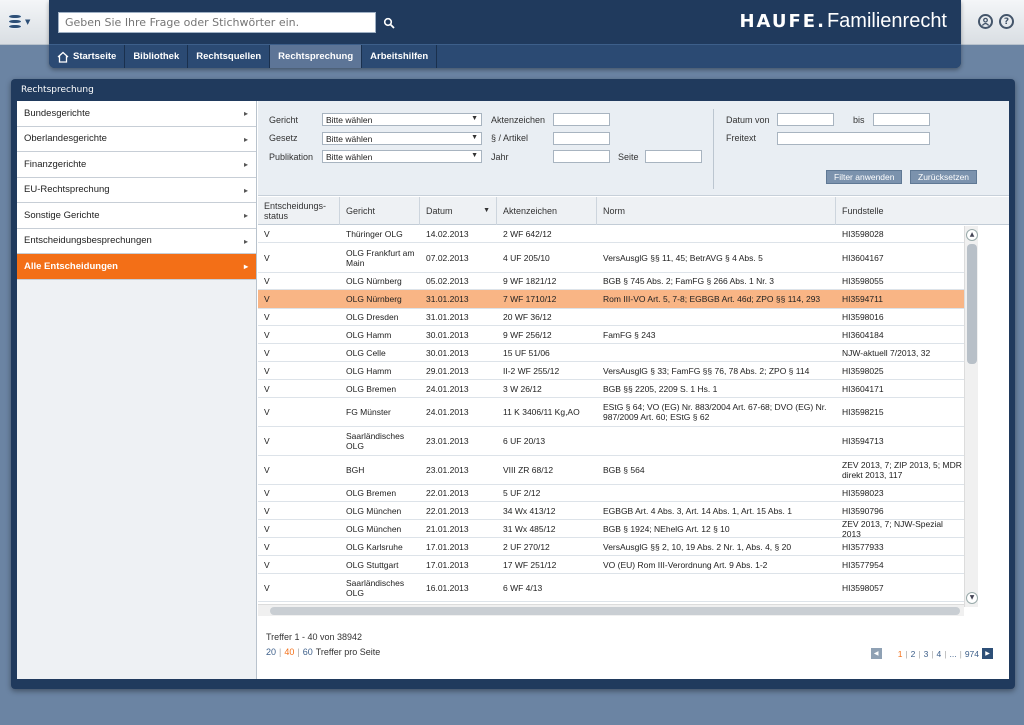 The image size is (1024, 725). What do you see at coordinates (581, 119) in the screenshot?
I see `aktenzeichen-input` at bounding box center [581, 119].